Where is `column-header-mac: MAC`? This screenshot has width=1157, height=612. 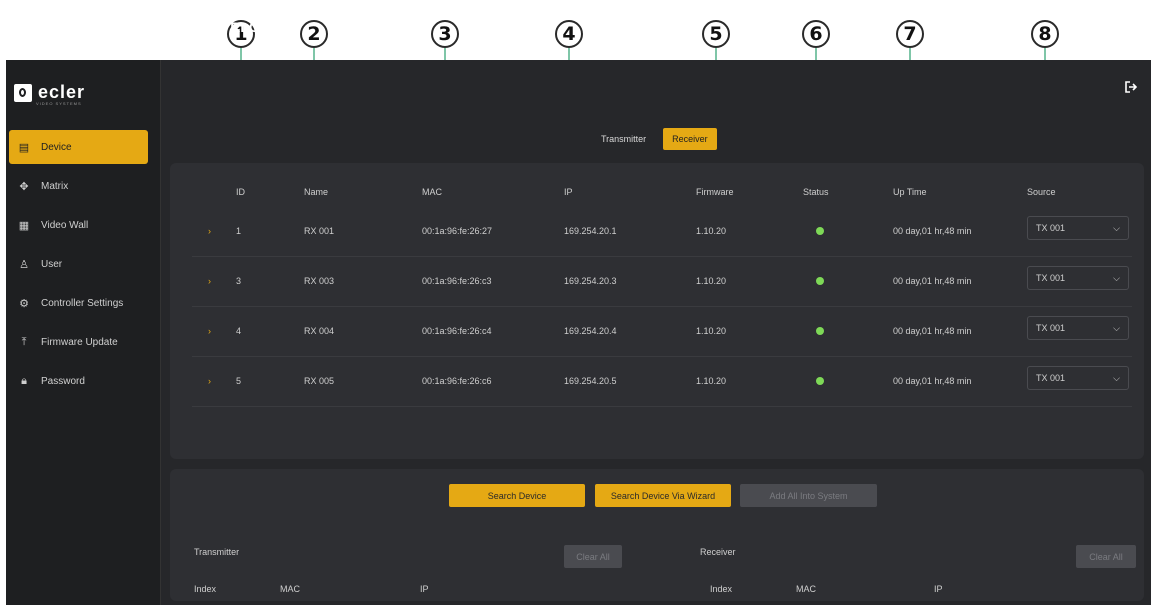 column-header-mac: MAC is located at coordinates (432, 192).